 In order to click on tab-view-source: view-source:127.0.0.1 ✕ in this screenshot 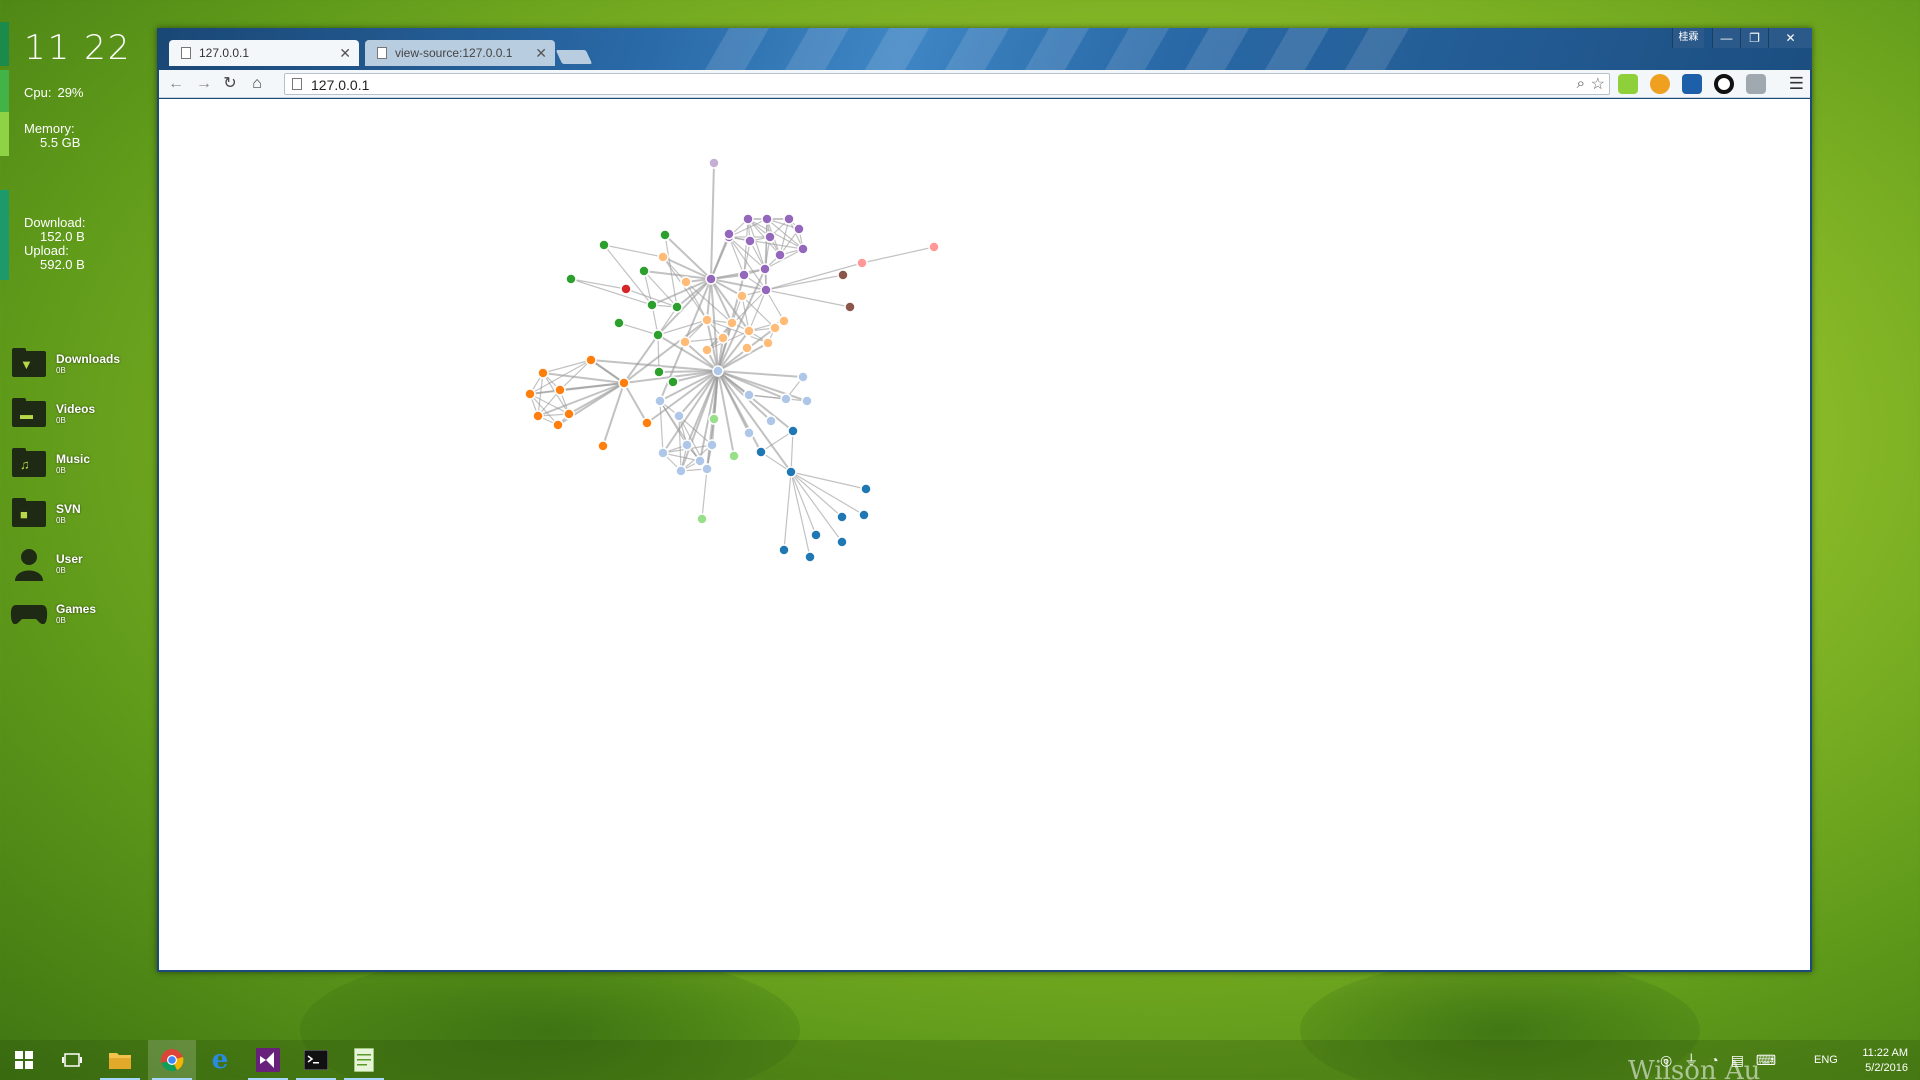, I will do `click(460, 53)`.